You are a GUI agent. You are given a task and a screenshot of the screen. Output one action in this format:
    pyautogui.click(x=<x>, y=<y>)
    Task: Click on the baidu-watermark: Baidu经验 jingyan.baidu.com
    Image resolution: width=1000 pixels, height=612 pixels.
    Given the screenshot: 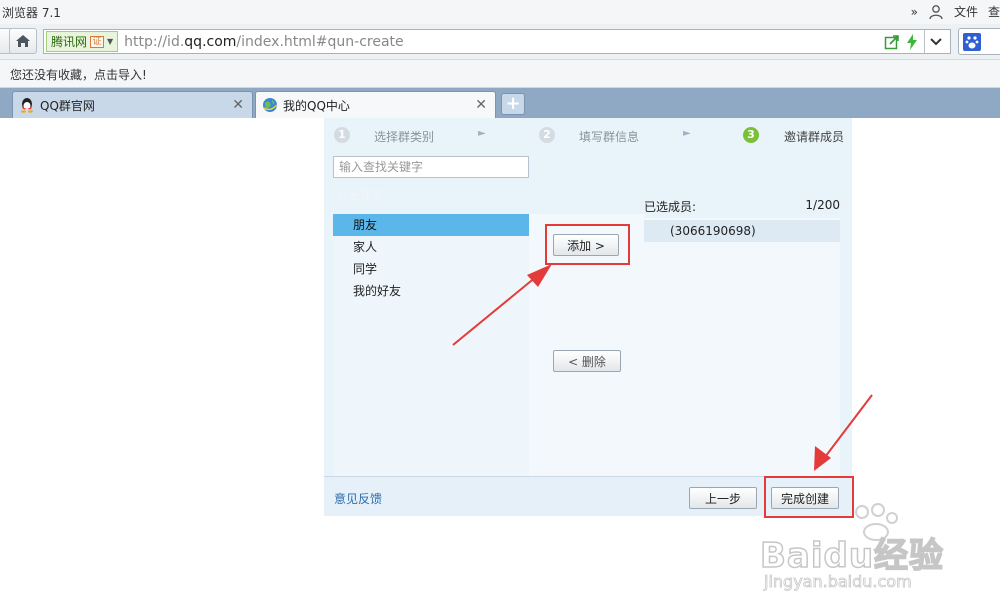 What is the action you would take?
    pyautogui.click(x=879, y=552)
    